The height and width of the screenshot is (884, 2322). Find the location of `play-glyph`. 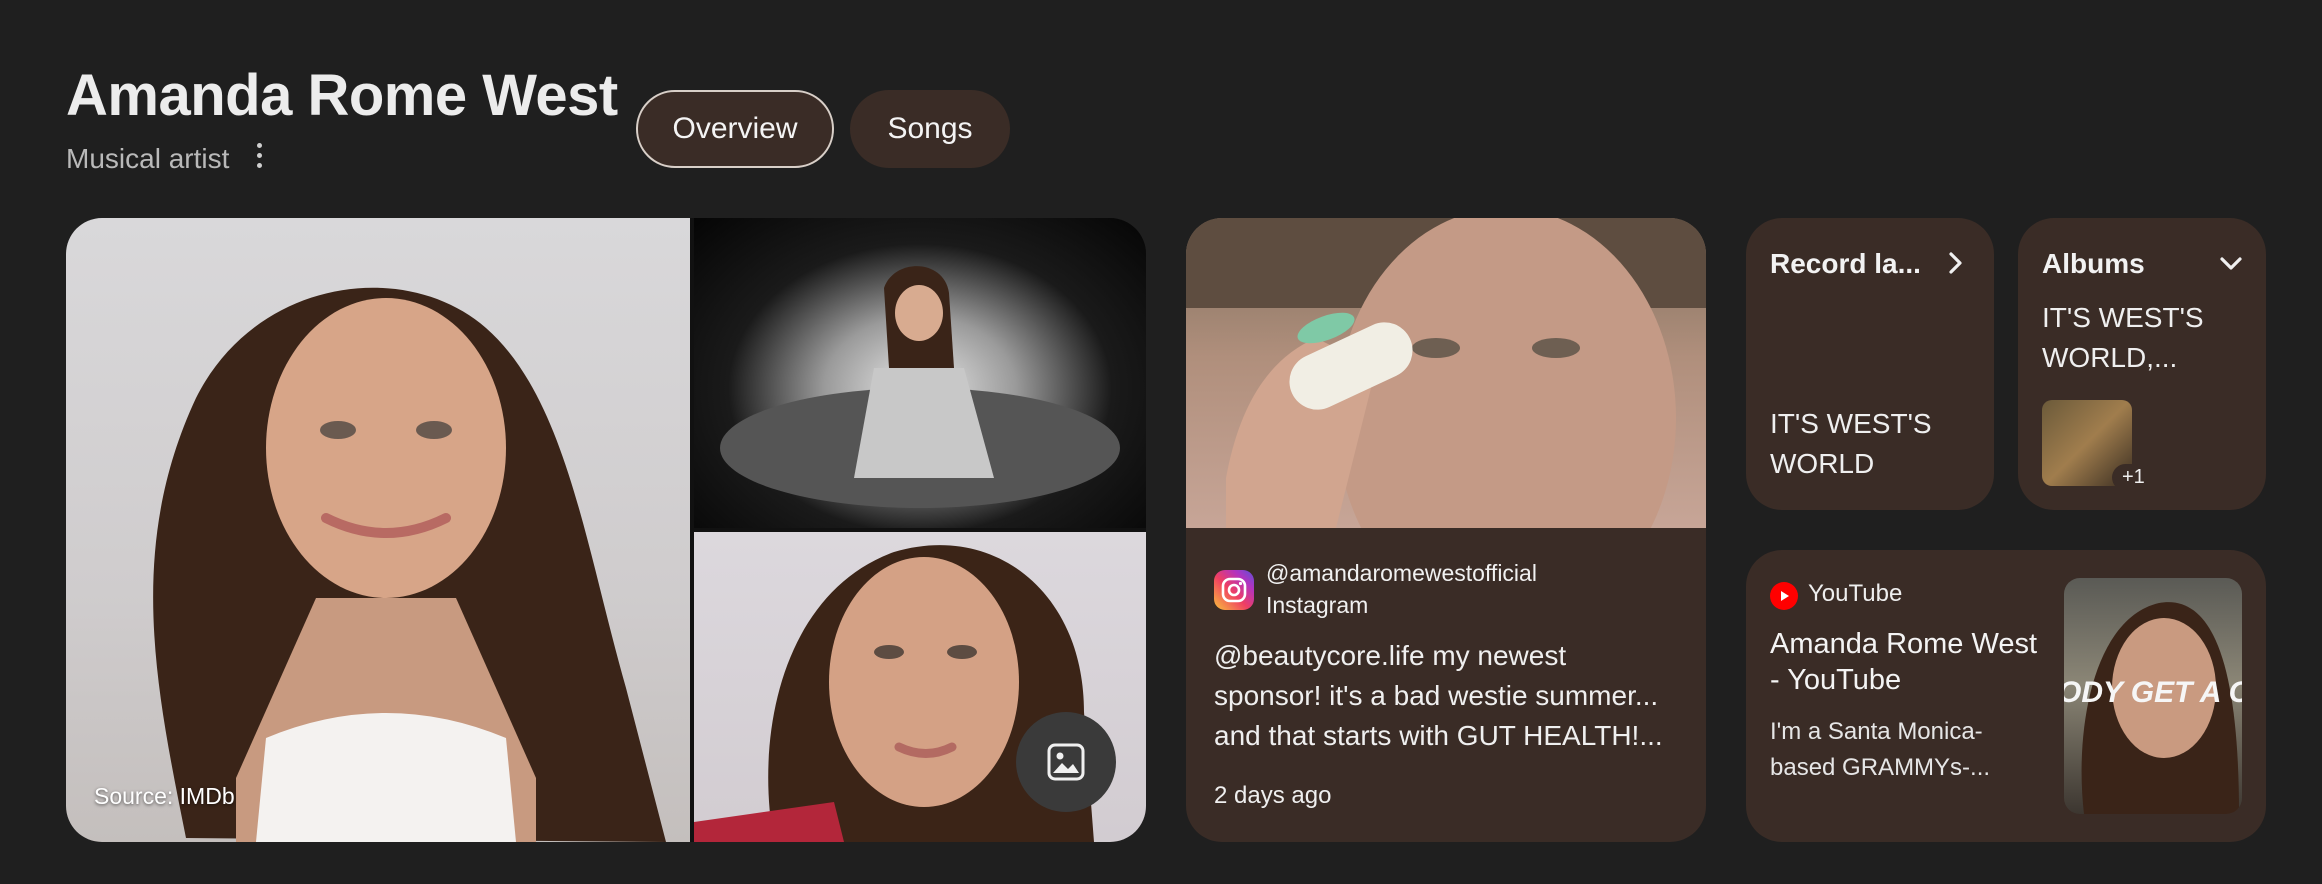

play-glyph is located at coordinates (1785, 596).